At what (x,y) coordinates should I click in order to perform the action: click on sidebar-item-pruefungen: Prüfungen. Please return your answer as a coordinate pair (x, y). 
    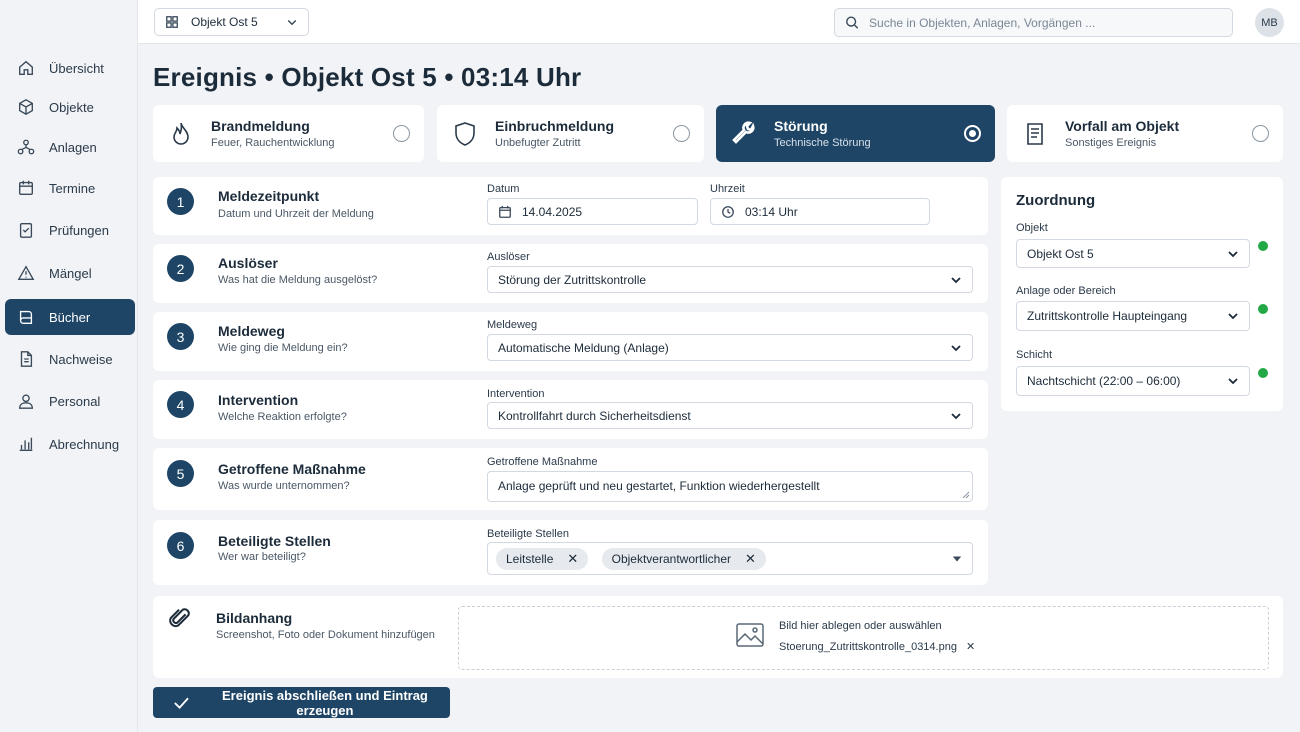
    Looking at the image, I should click on (70, 230).